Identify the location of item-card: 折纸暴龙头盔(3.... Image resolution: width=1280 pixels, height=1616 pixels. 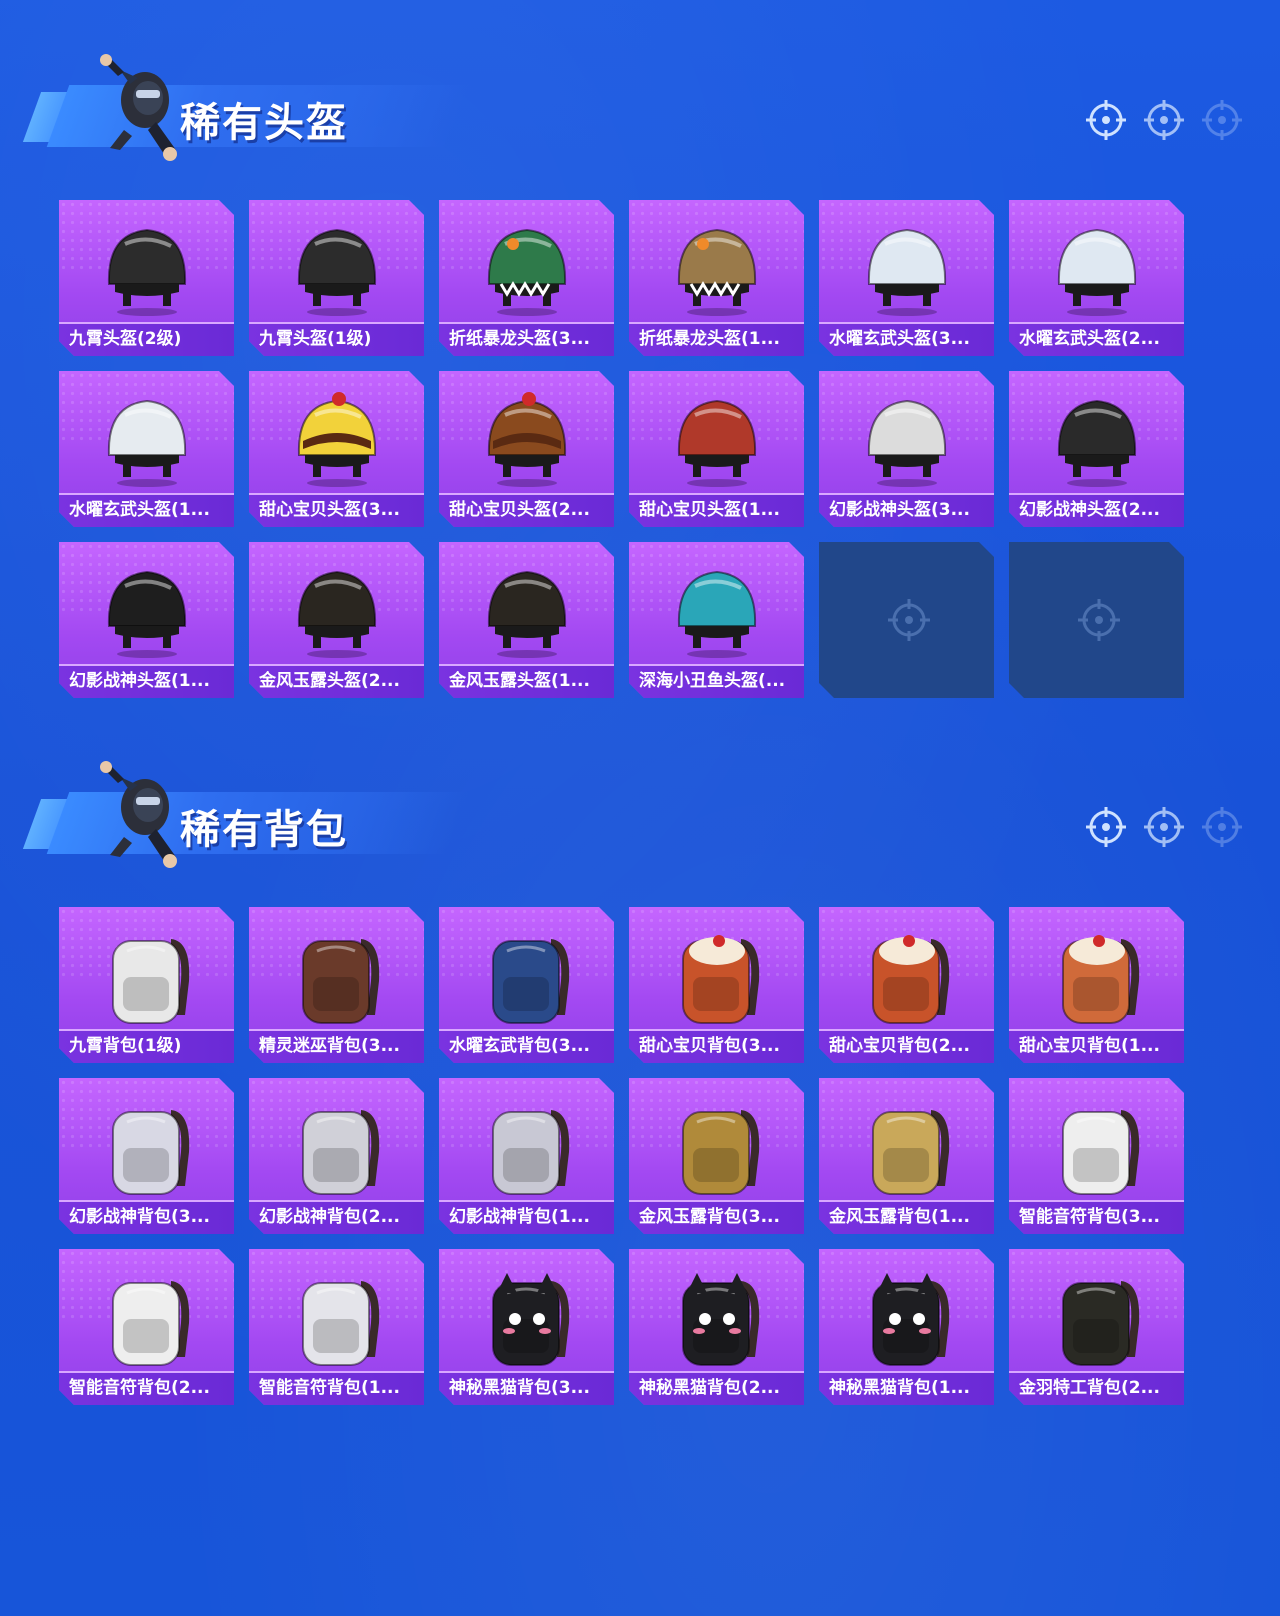
(526, 278).